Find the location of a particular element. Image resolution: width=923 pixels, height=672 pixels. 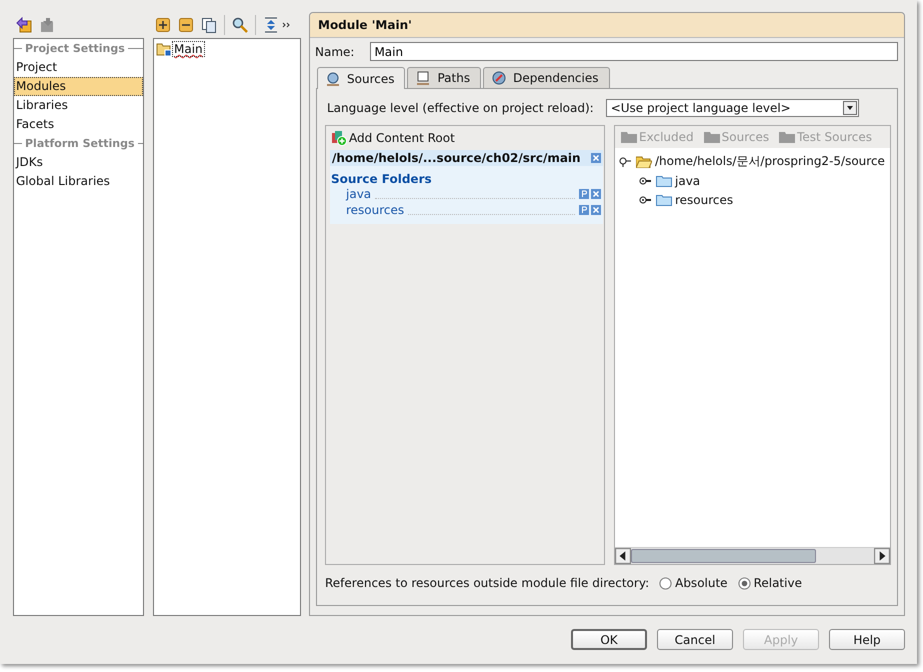

add-icon is located at coordinates (163, 25).